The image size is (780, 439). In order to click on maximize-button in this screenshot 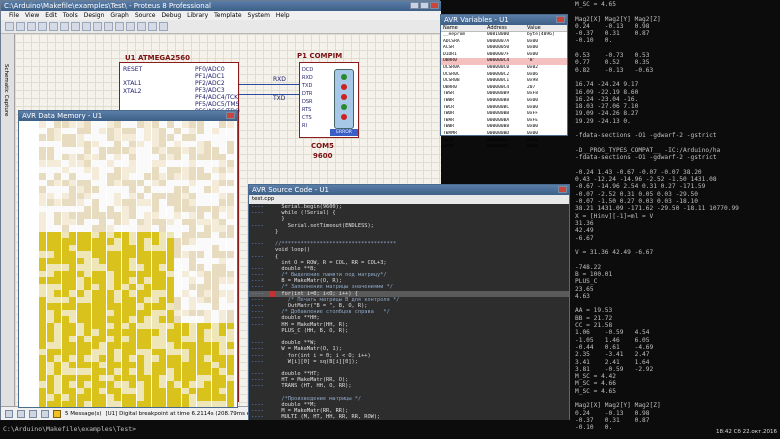, I will do `click(424, 5)`.